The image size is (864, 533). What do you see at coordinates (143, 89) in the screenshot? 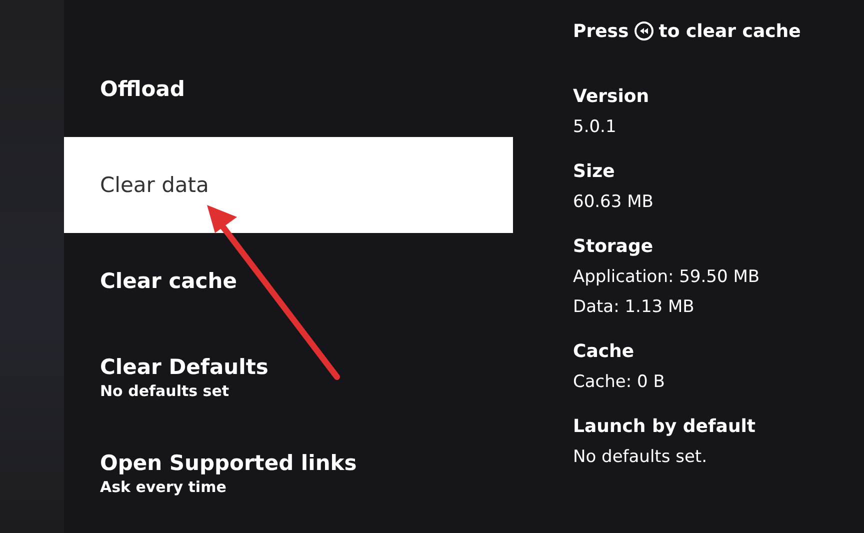
I see `menu-item-label: Offload` at bounding box center [143, 89].